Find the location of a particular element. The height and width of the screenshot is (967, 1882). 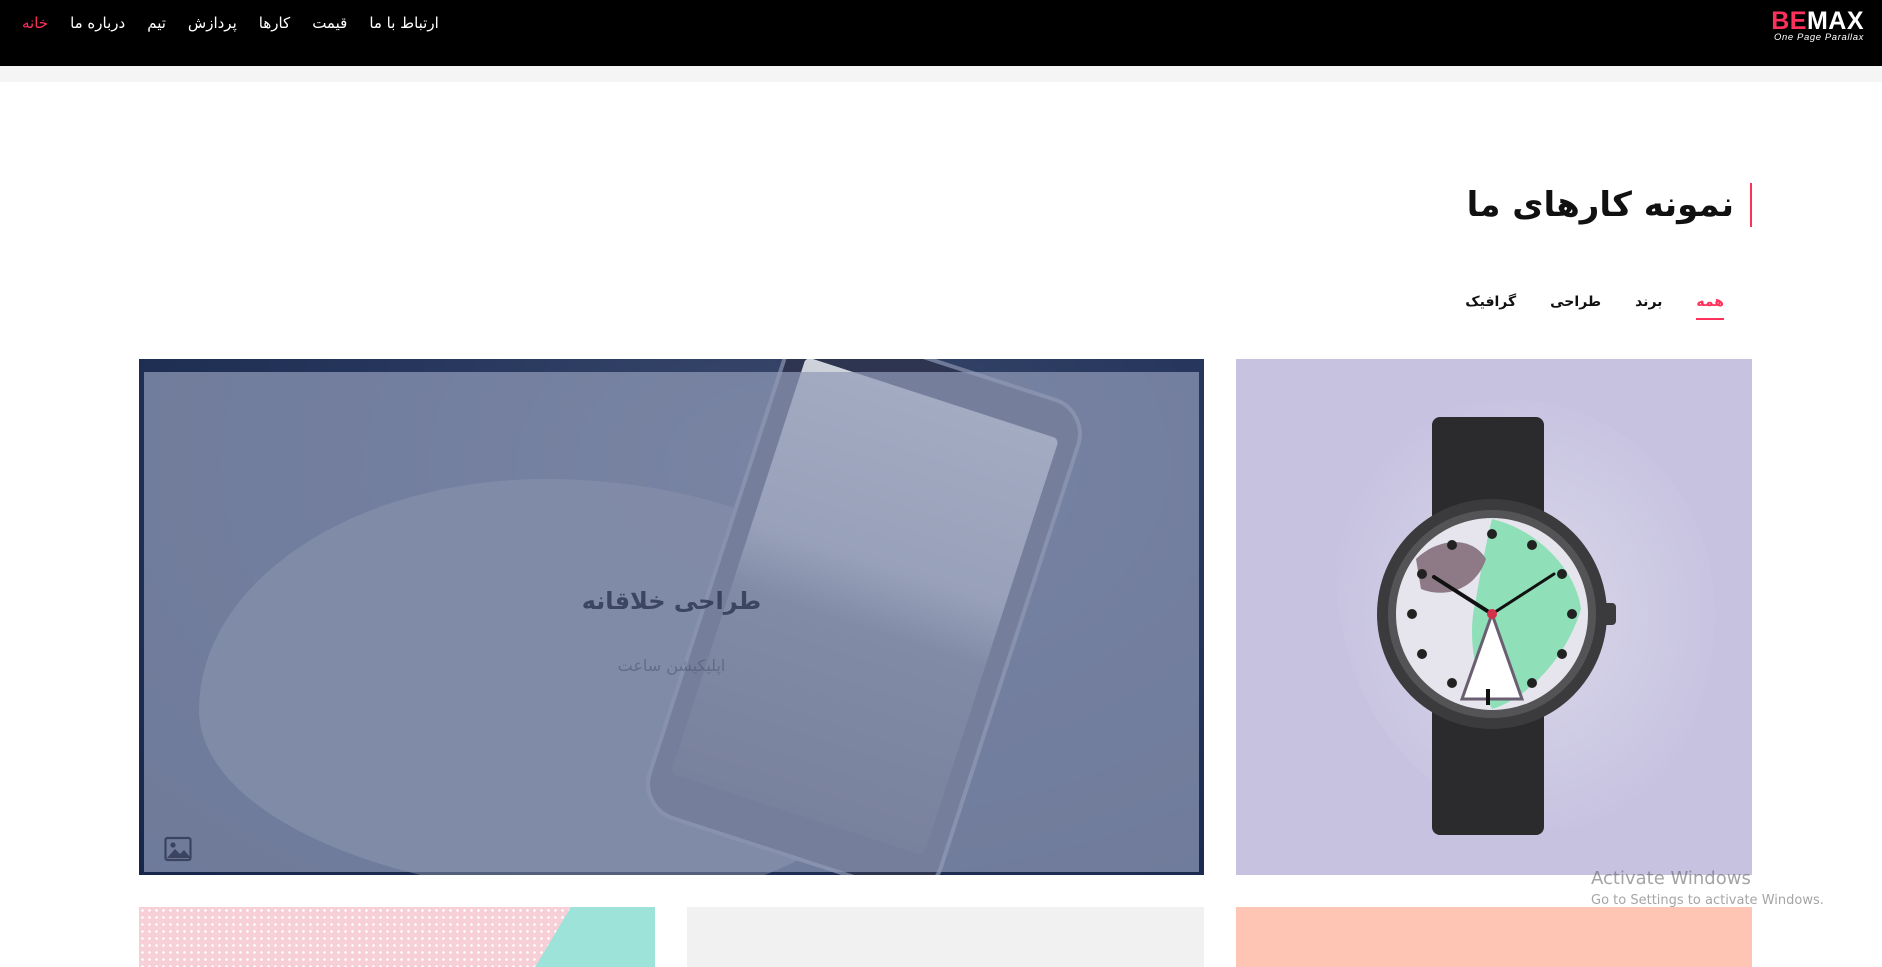

nav-link-works: کارها is located at coordinates (274, 23).